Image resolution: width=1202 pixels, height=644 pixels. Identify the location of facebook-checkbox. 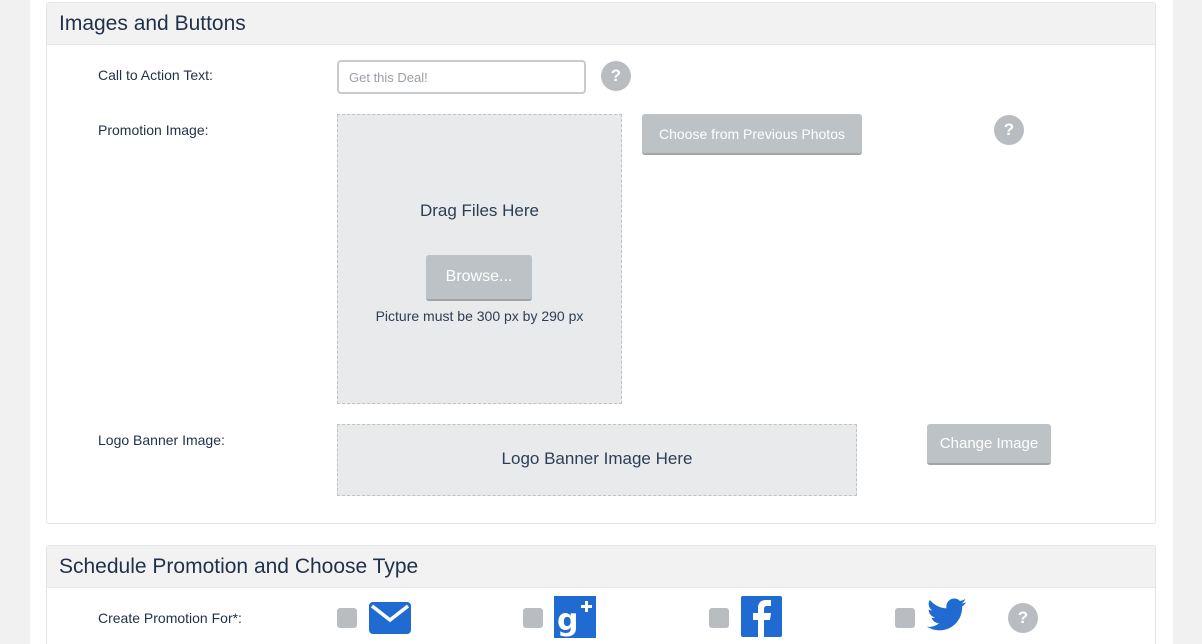
(719, 618).